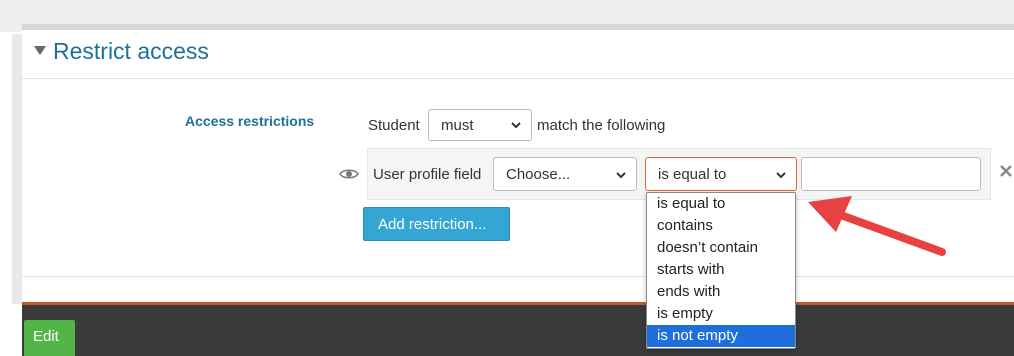  I want to click on left-edge-strip, so click(17, 169).